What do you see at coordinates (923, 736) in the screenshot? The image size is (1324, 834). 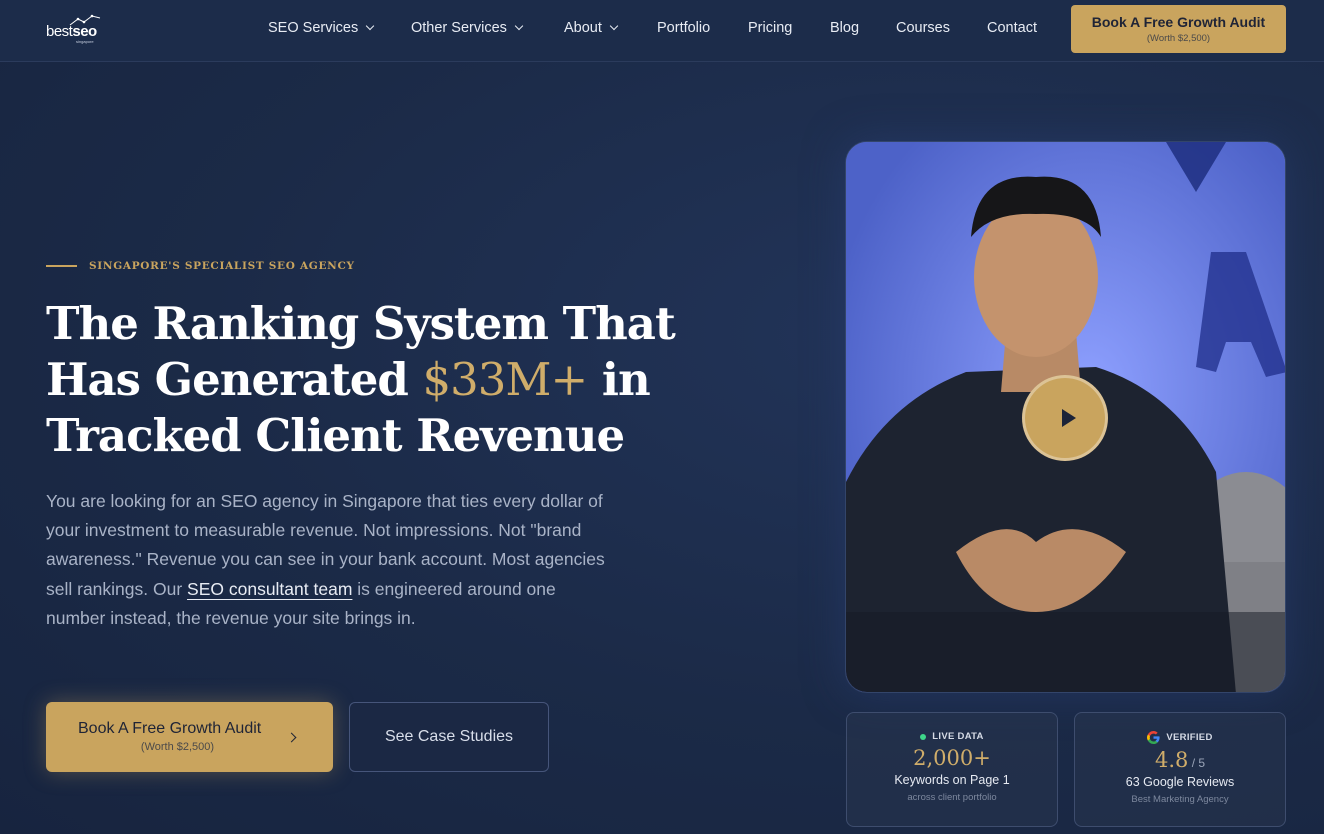 I see `live-dot-icon` at bounding box center [923, 736].